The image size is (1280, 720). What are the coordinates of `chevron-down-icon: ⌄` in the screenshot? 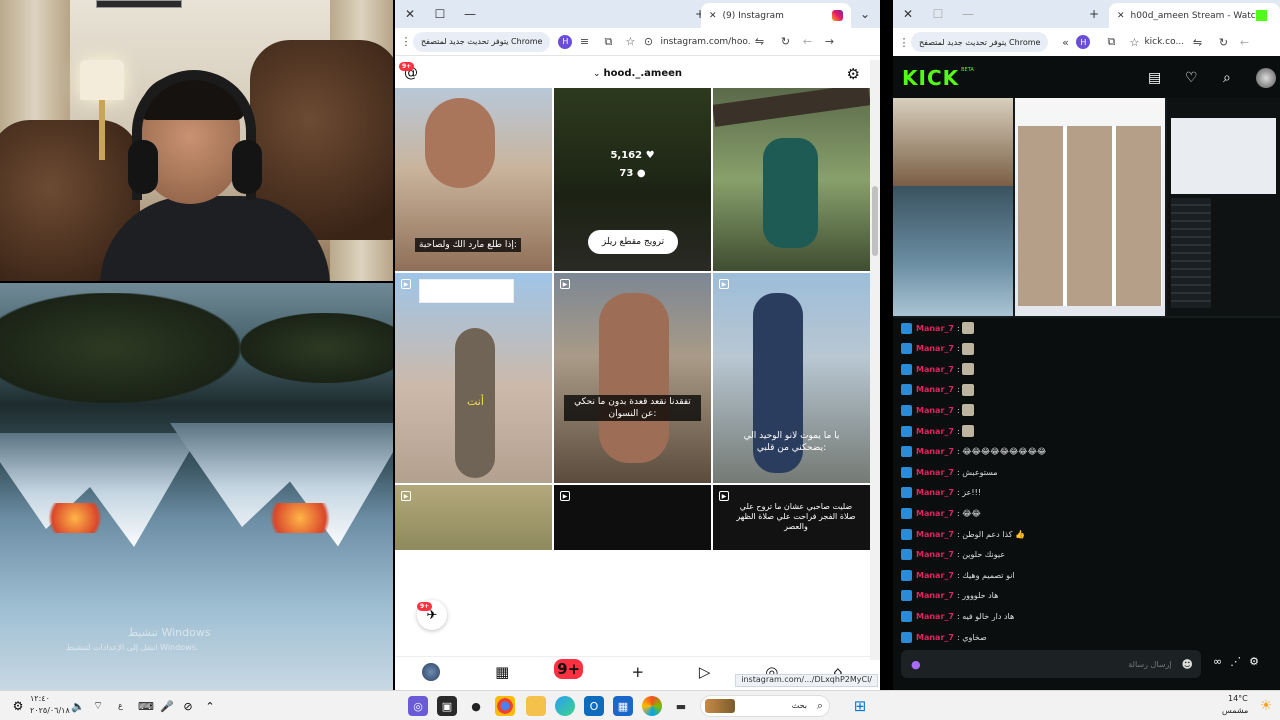 It's located at (597, 74).